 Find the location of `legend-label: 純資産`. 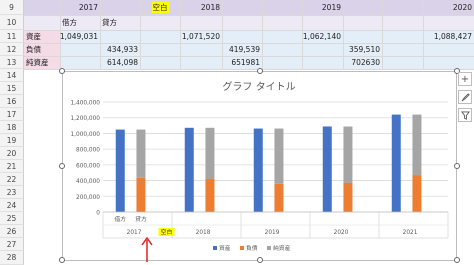

legend-label: 純資産 is located at coordinates (282, 248).